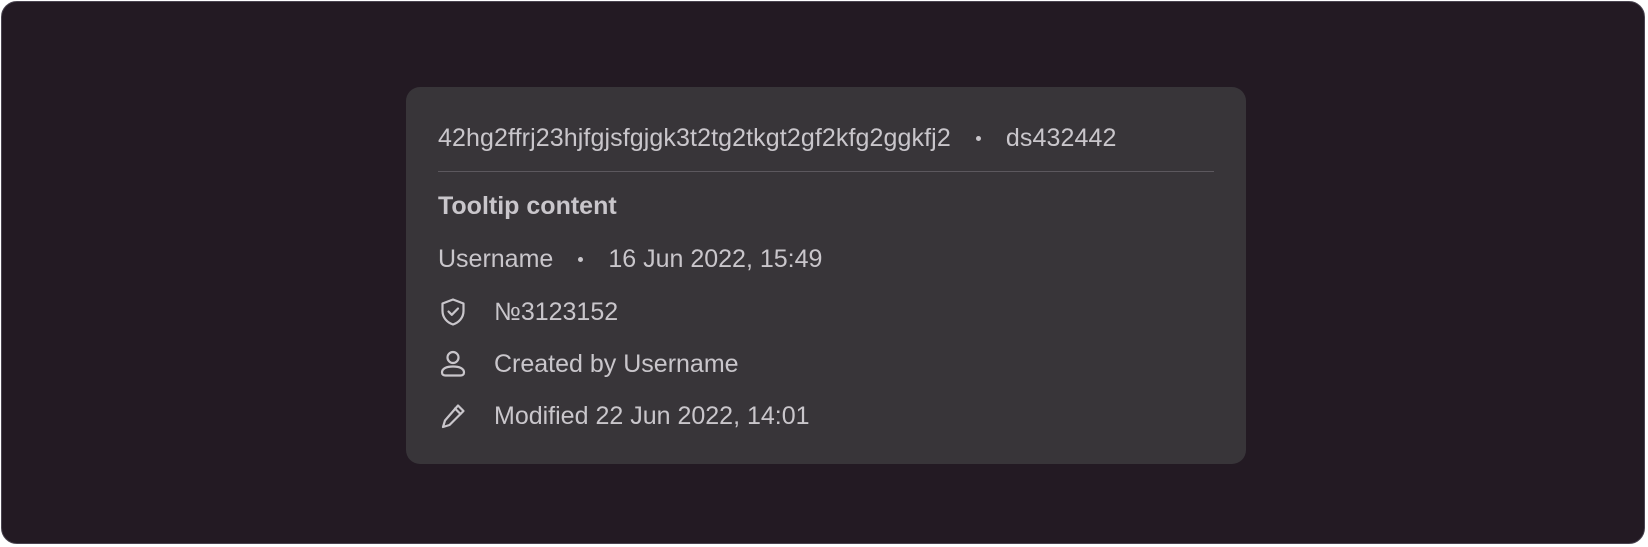 This screenshot has width=1648, height=547. I want to click on license-number-row: №3123152, so click(528, 312).